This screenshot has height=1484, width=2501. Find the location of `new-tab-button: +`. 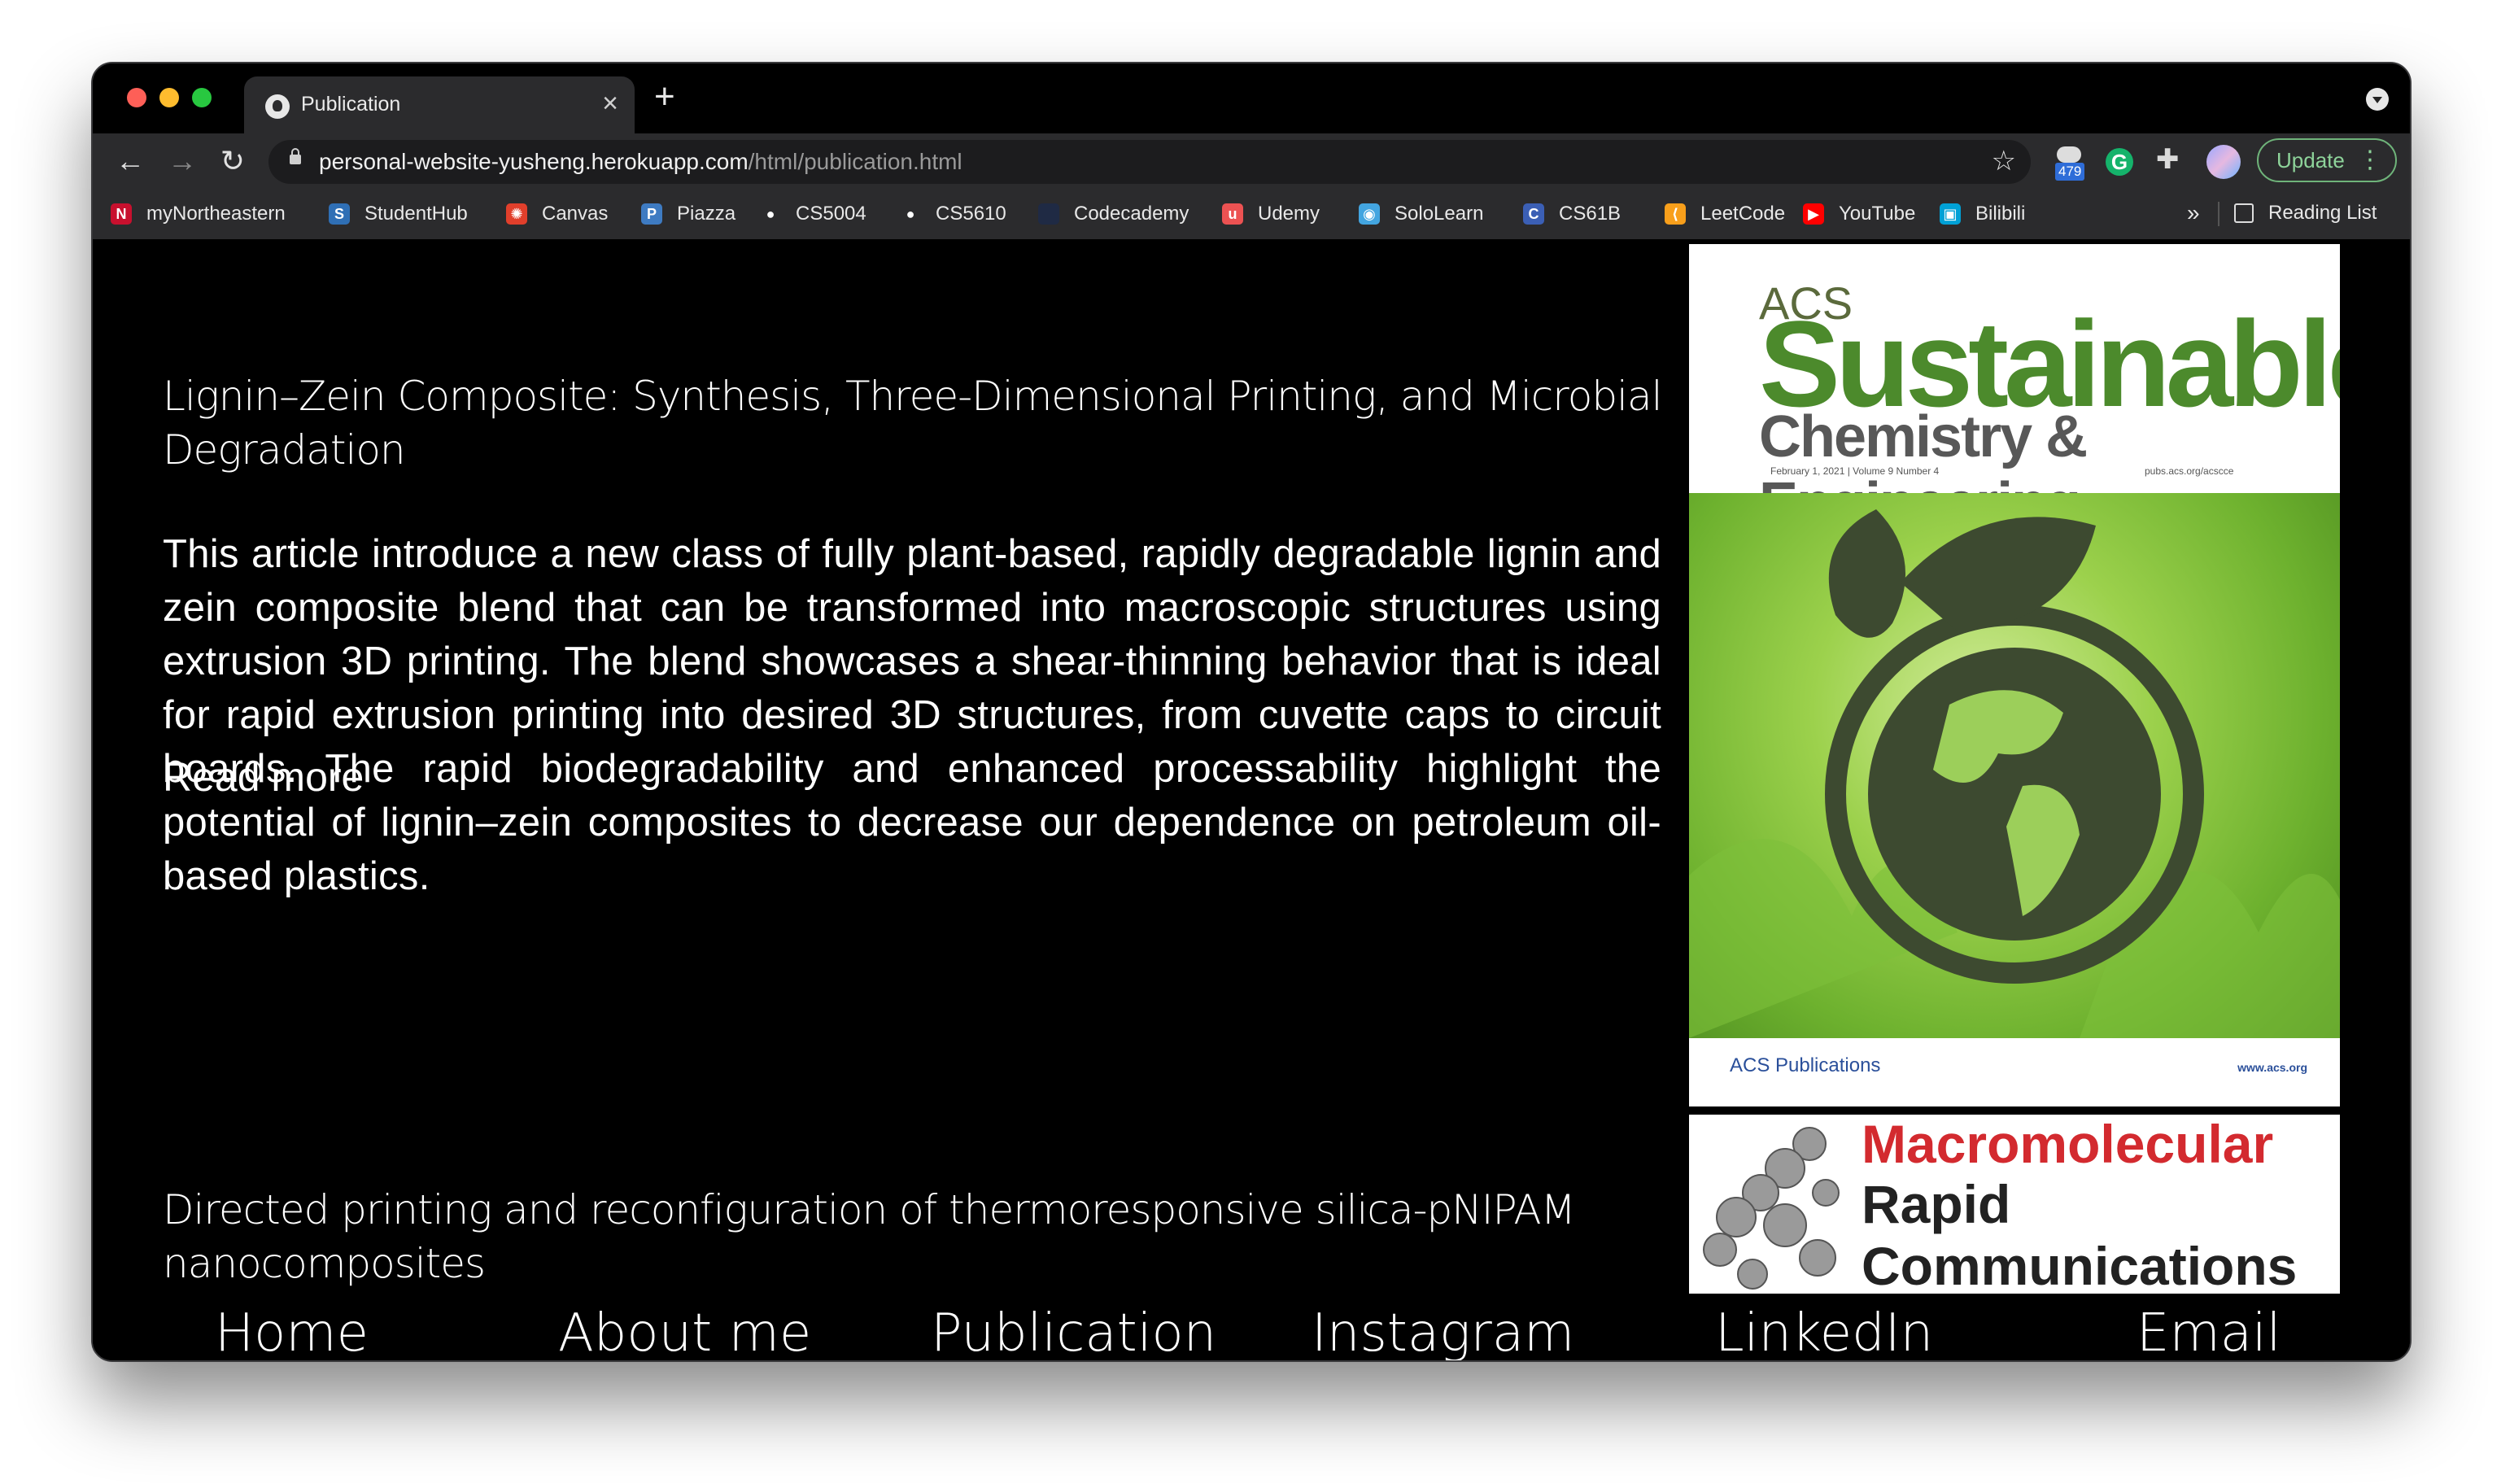

new-tab-button: + is located at coordinates (664, 97).